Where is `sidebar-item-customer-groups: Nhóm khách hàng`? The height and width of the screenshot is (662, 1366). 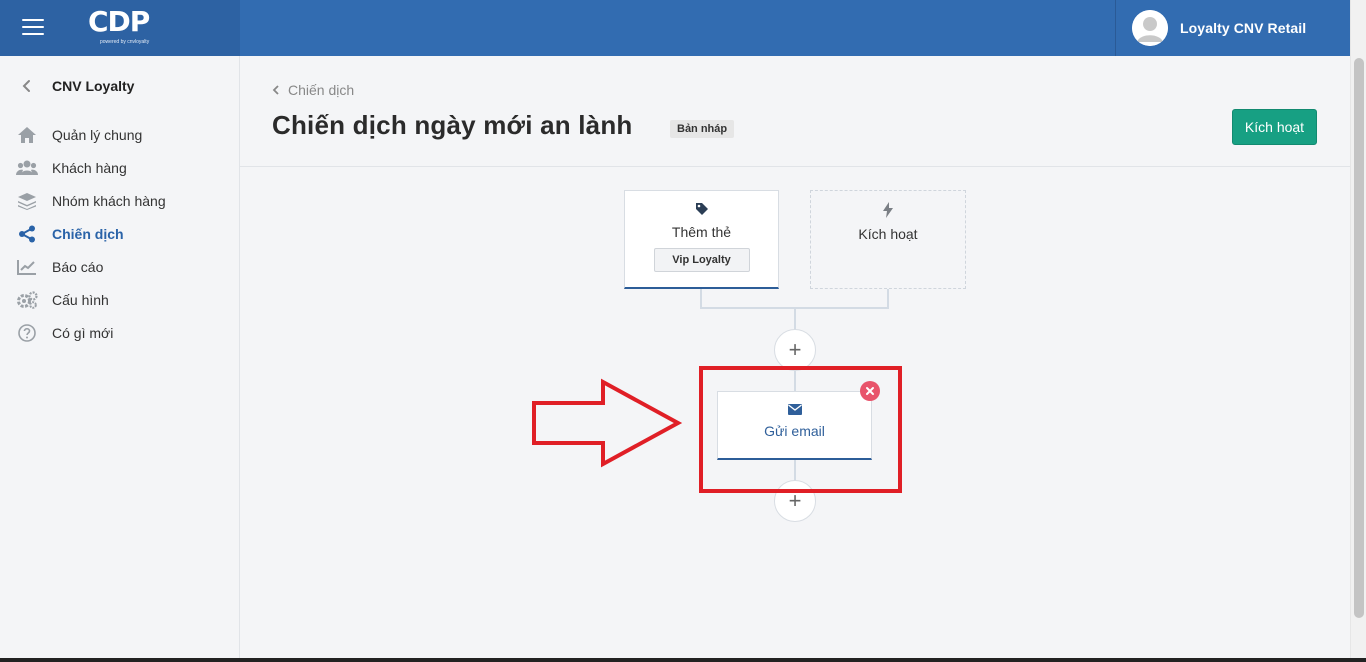
sidebar-item-customer-groups: Nhóm khách hàng is located at coordinates (91, 200).